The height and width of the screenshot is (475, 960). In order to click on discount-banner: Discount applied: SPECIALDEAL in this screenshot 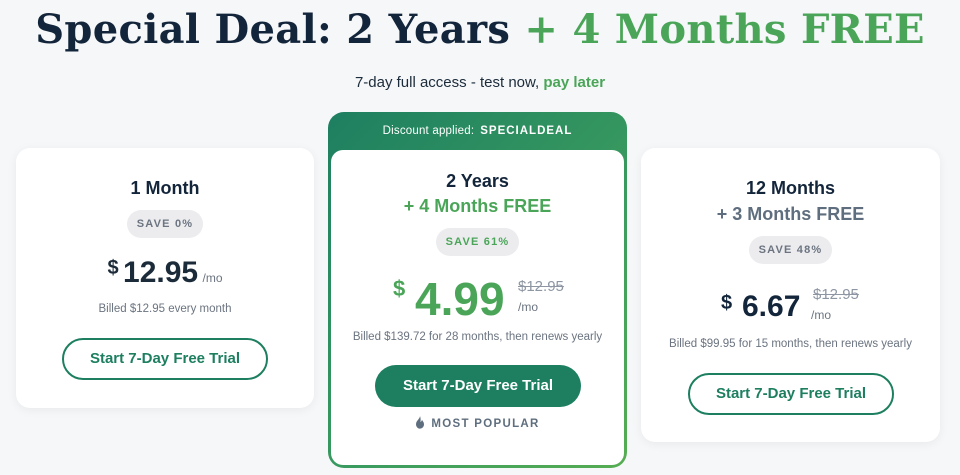, I will do `click(477, 131)`.